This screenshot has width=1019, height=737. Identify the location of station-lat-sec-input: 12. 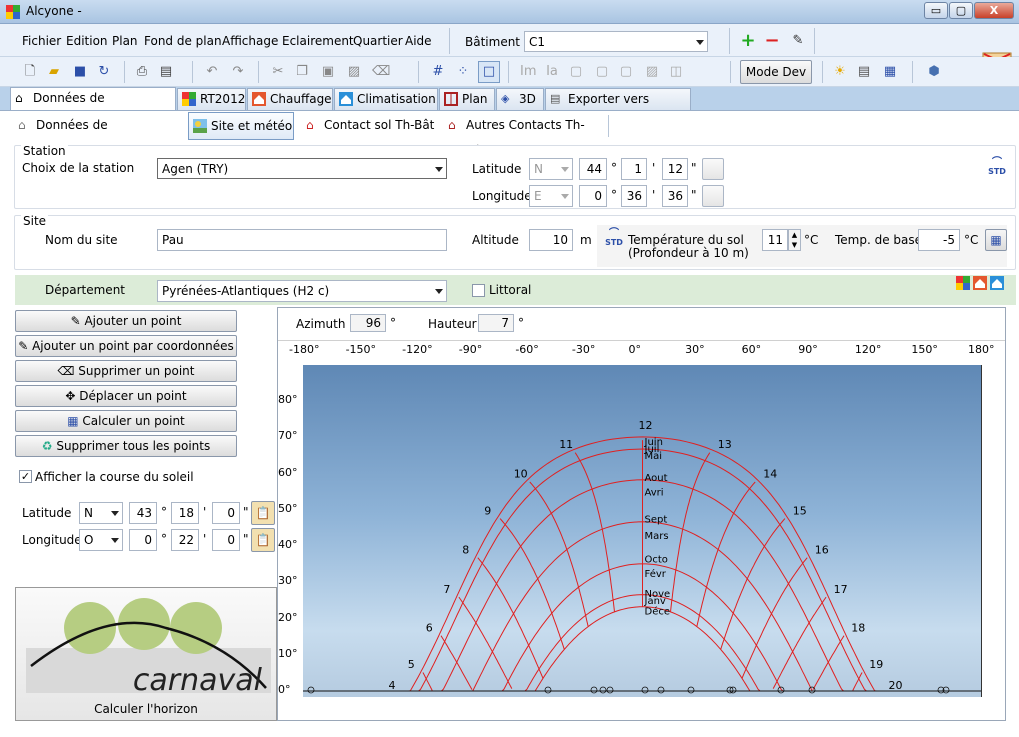
(675, 169).